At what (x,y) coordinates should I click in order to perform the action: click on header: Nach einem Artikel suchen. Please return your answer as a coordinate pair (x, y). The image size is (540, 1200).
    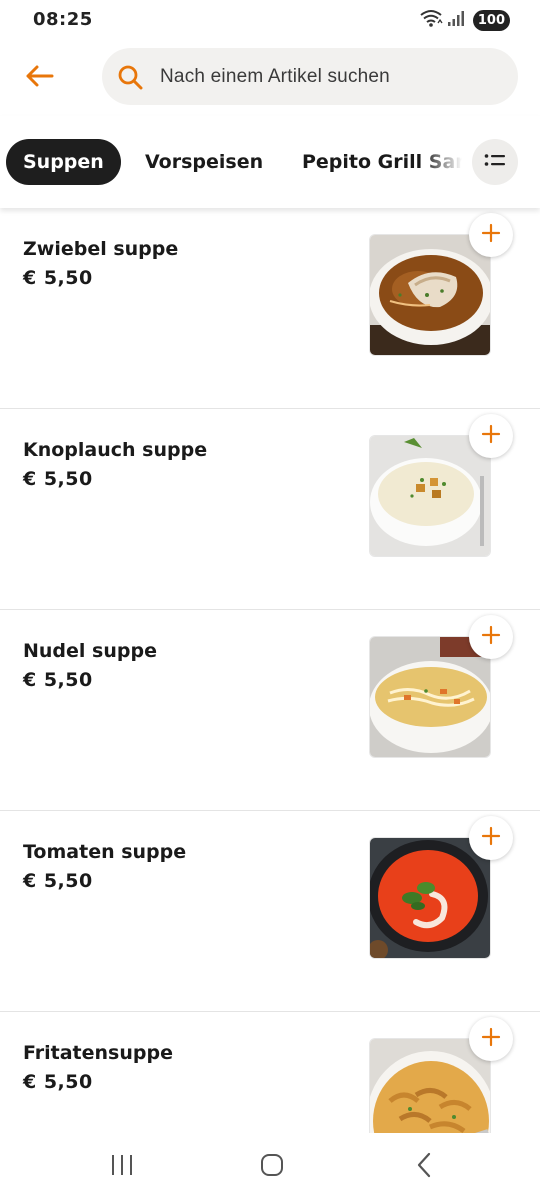
    Looking at the image, I should click on (270, 78).